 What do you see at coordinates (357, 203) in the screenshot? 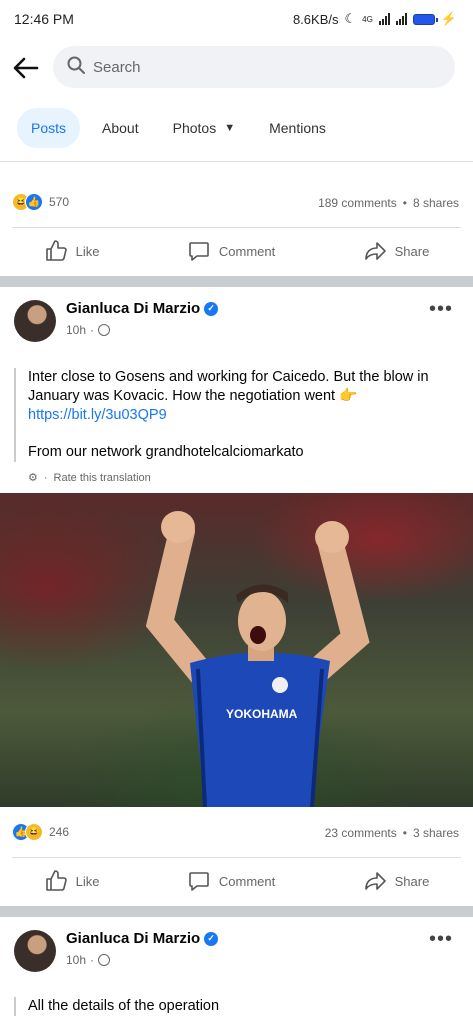
I see `comments-count: 189 comments` at bounding box center [357, 203].